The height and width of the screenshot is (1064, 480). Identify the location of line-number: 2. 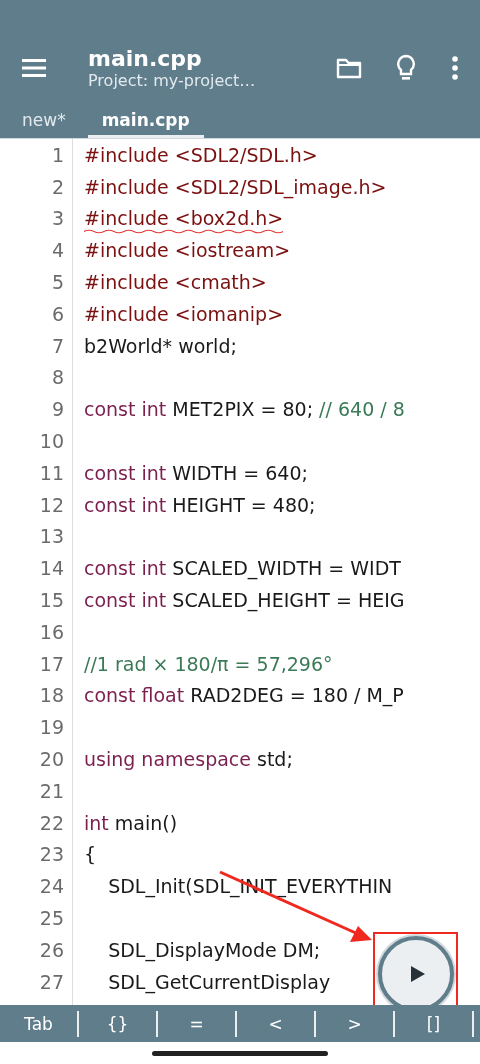
(57, 186).